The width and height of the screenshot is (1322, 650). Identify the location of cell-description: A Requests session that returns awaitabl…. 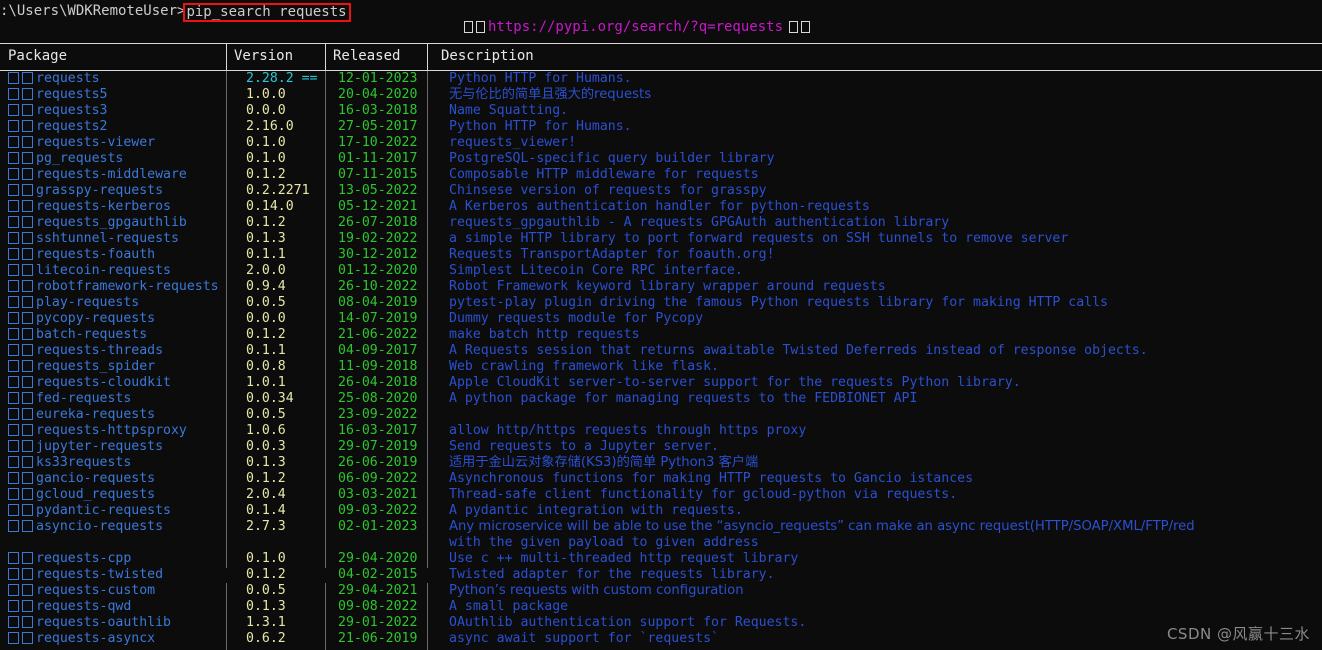
(798, 350).